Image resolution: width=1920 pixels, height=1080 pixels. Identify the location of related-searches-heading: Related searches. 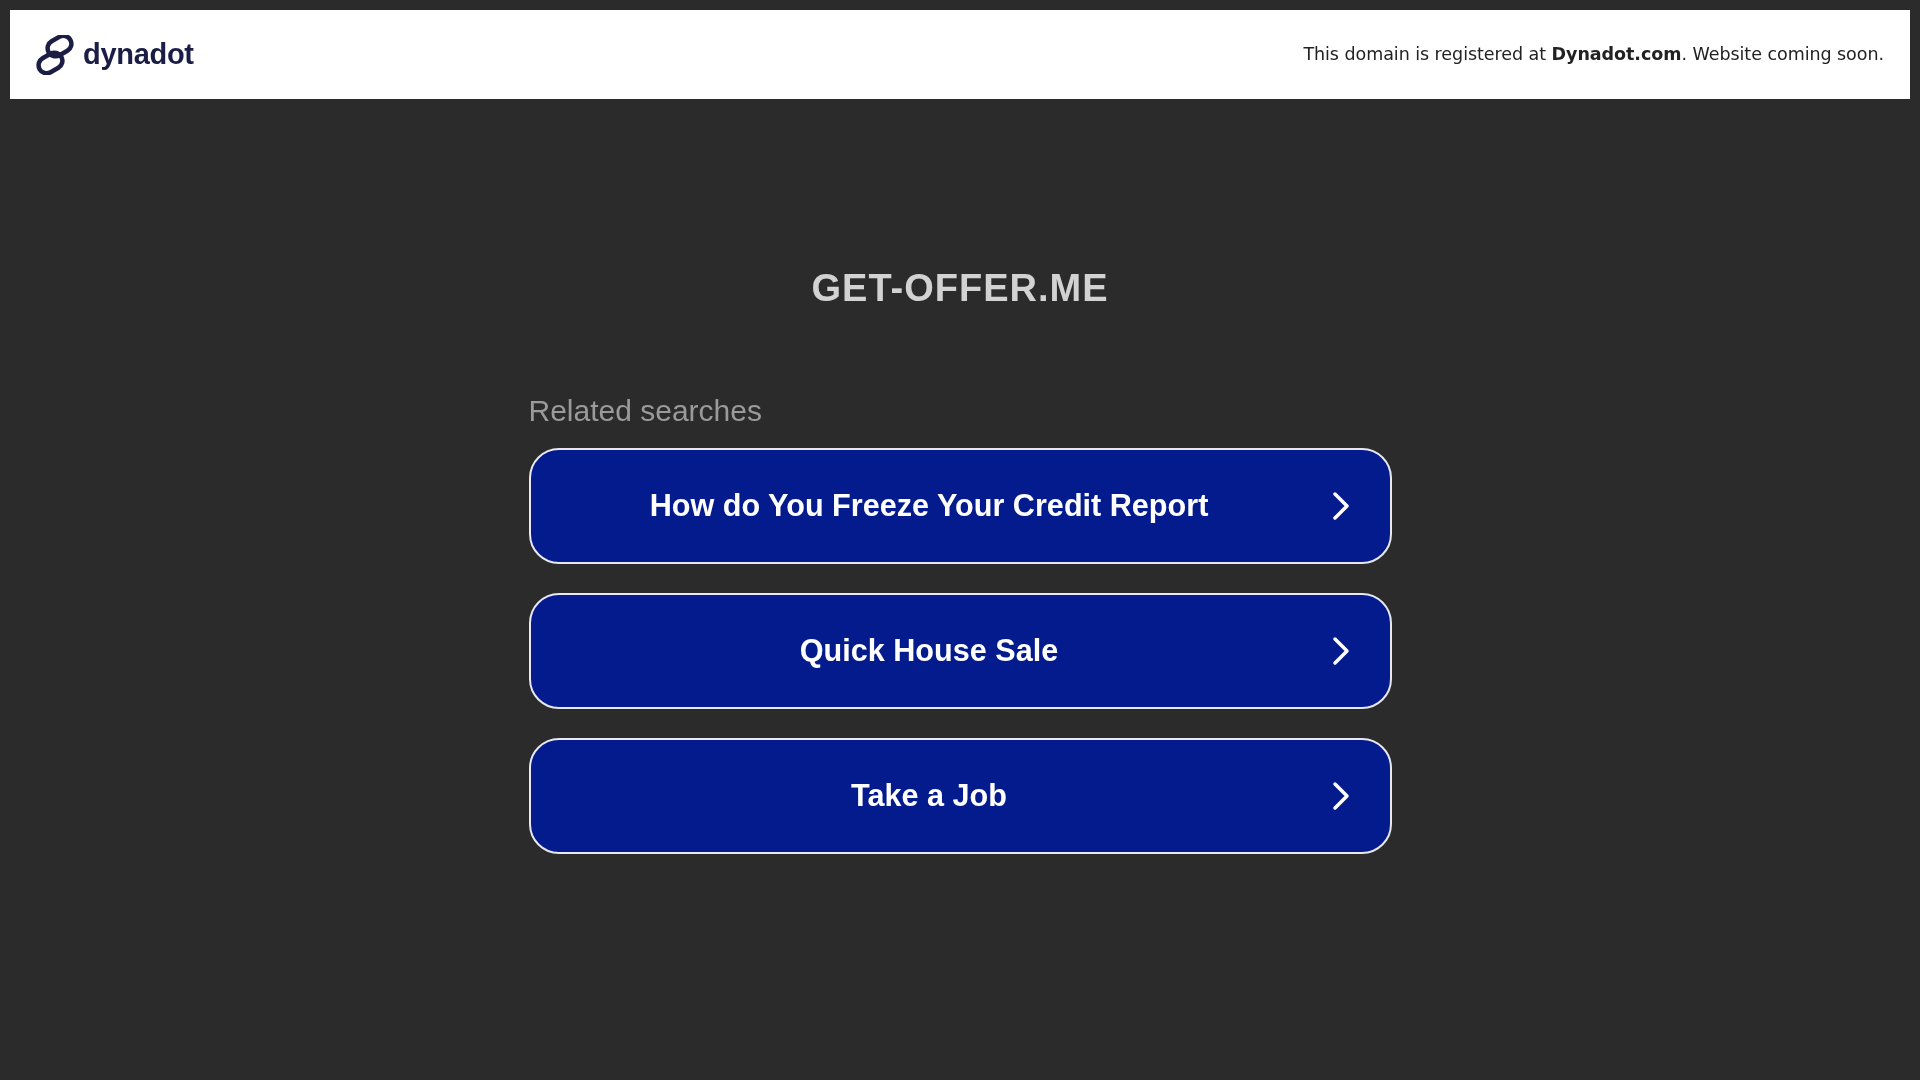
(645, 411).